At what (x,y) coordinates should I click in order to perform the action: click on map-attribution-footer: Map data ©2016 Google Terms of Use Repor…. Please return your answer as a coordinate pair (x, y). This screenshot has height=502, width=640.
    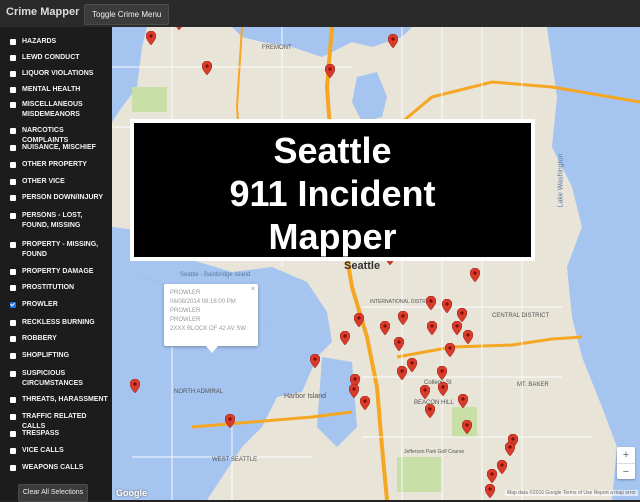
    Looking at the image, I should click on (571, 493).